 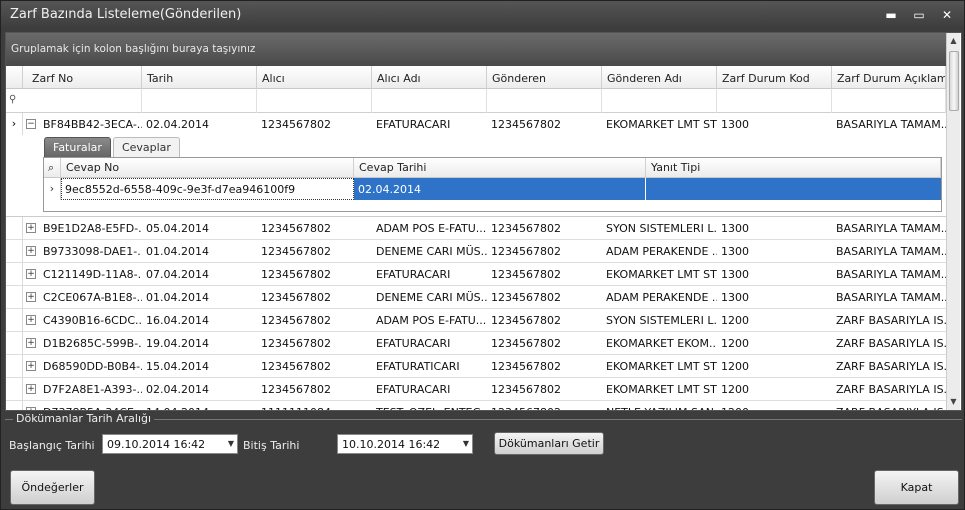 What do you see at coordinates (500, 168) in the screenshot?
I see `col-cevap-tarihi: Cevap Tarihi` at bounding box center [500, 168].